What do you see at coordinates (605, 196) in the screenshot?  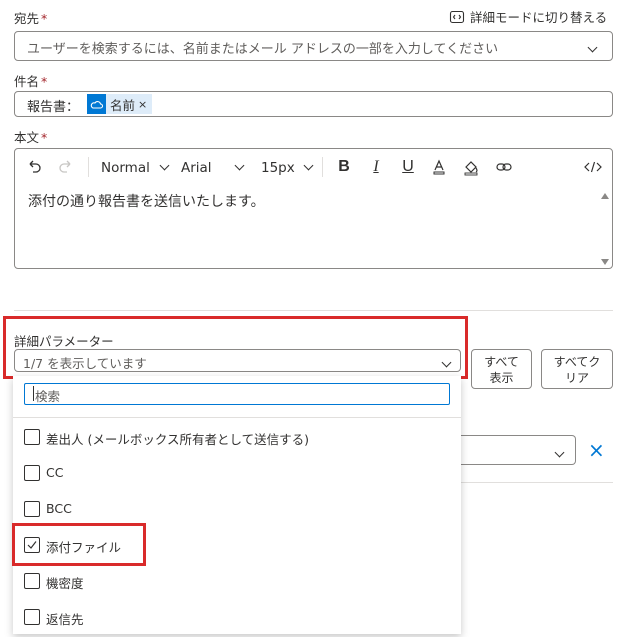 I see `scroll-up-icon` at bounding box center [605, 196].